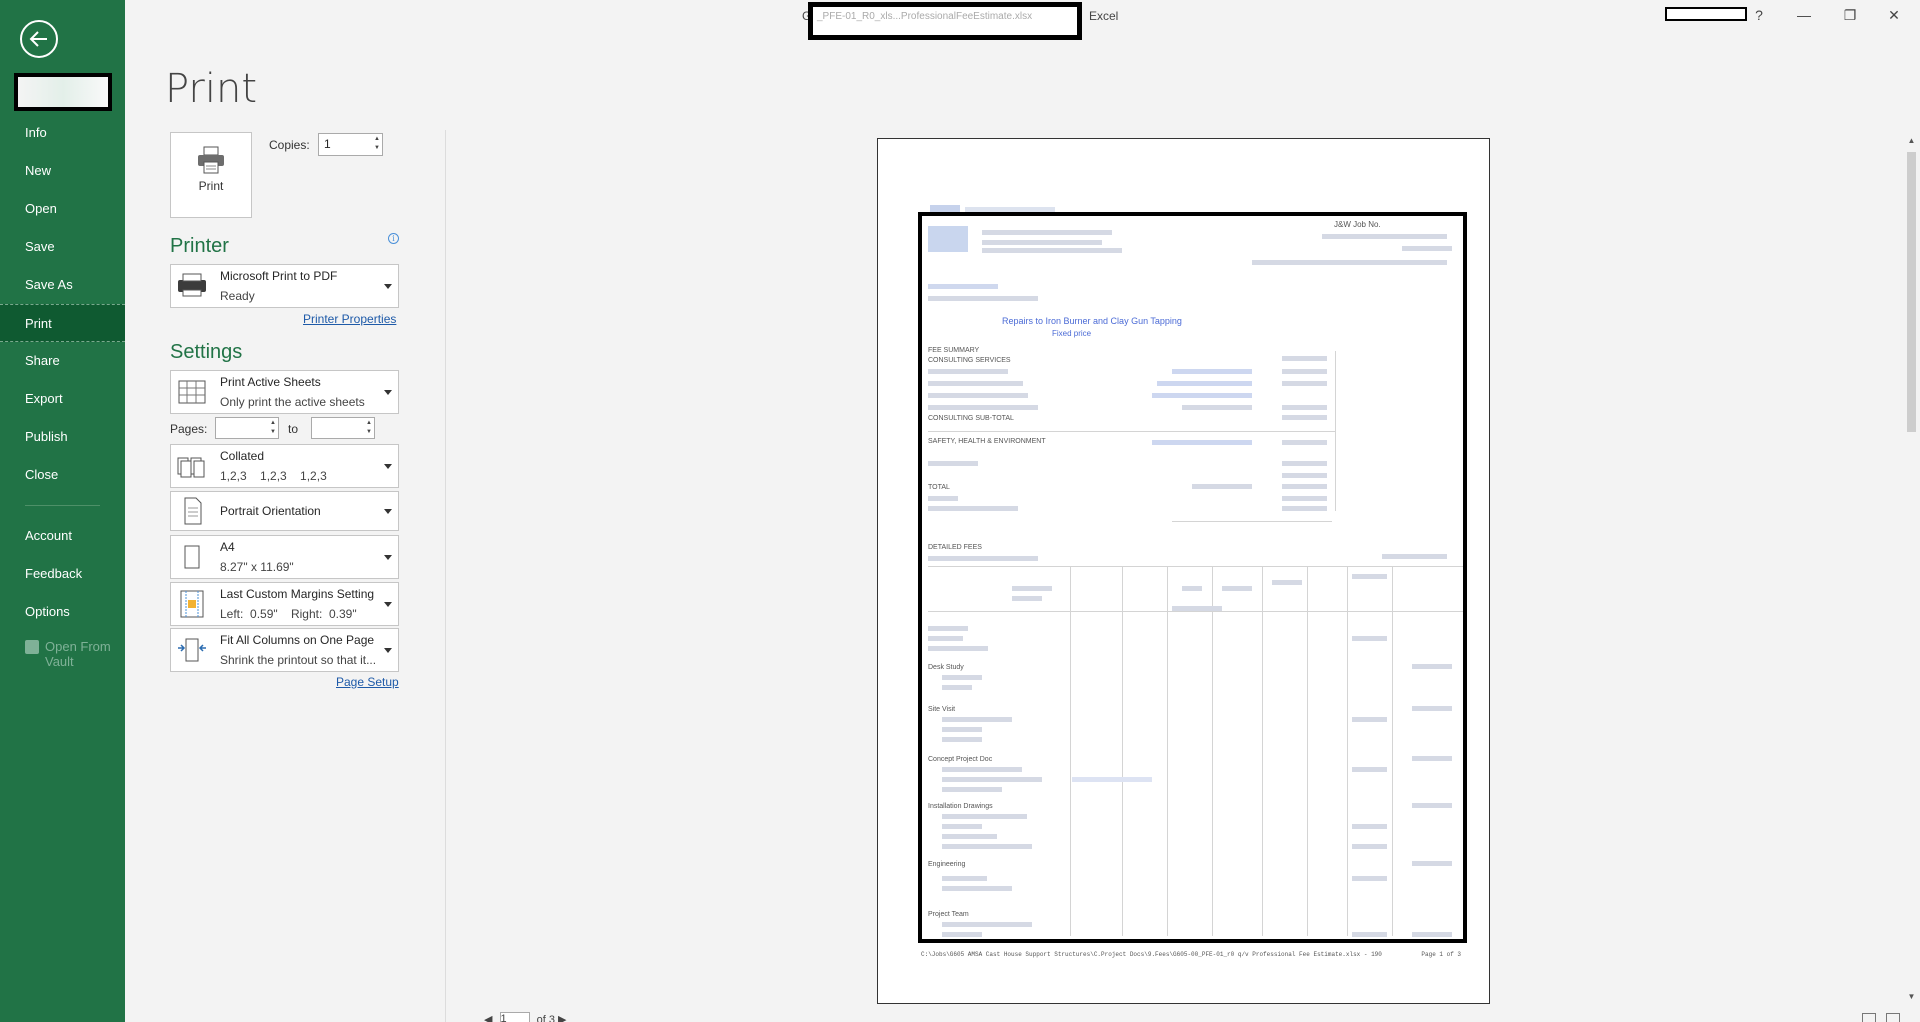 The width and height of the screenshot is (1920, 1022). Describe the element at coordinates (270, 382) in the screenshot. I see `print-what-title: Print Active Sheets` at that location.